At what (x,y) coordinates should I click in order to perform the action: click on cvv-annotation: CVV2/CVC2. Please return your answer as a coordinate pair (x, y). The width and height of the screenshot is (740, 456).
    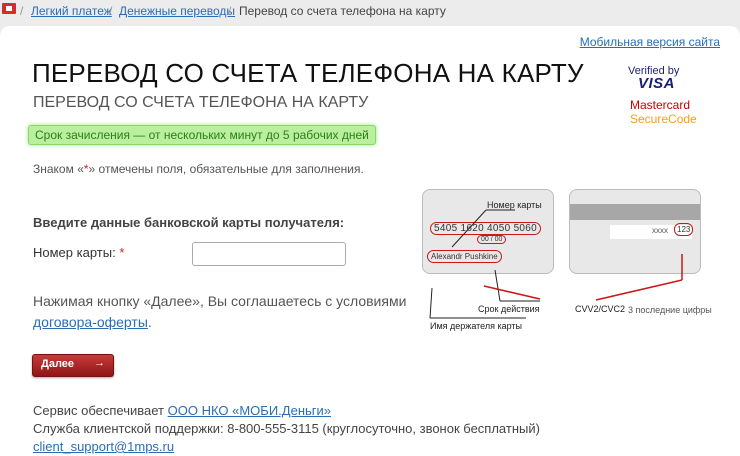
    Looking at the image, I should click on (600, 309).